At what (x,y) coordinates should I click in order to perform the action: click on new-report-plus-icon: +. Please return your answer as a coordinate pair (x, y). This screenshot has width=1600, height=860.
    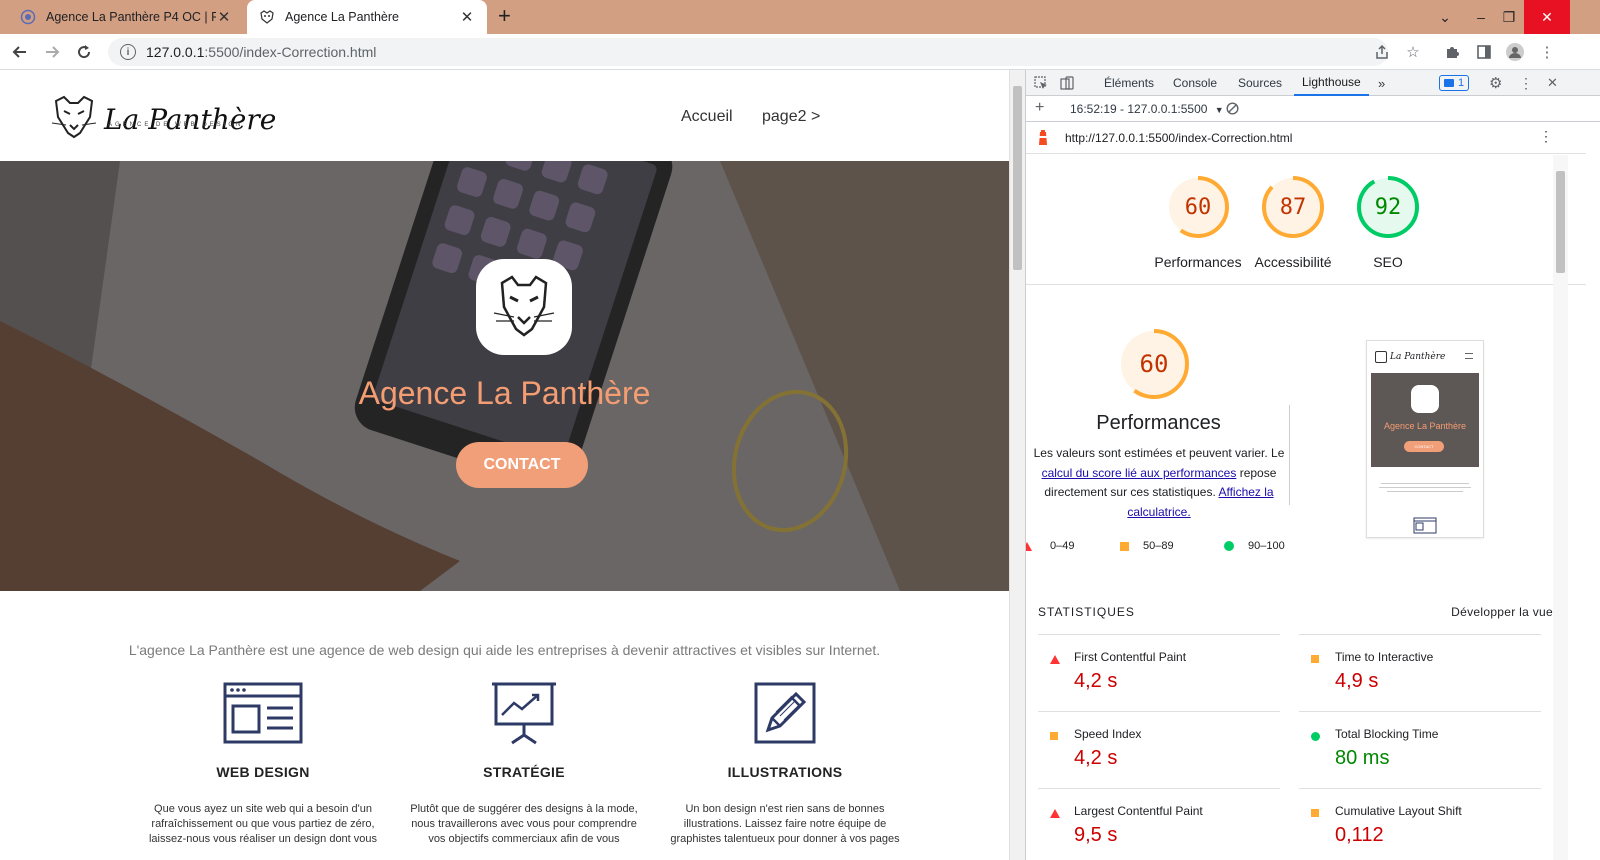
    Looking at the image, I should click on (1039, 108).